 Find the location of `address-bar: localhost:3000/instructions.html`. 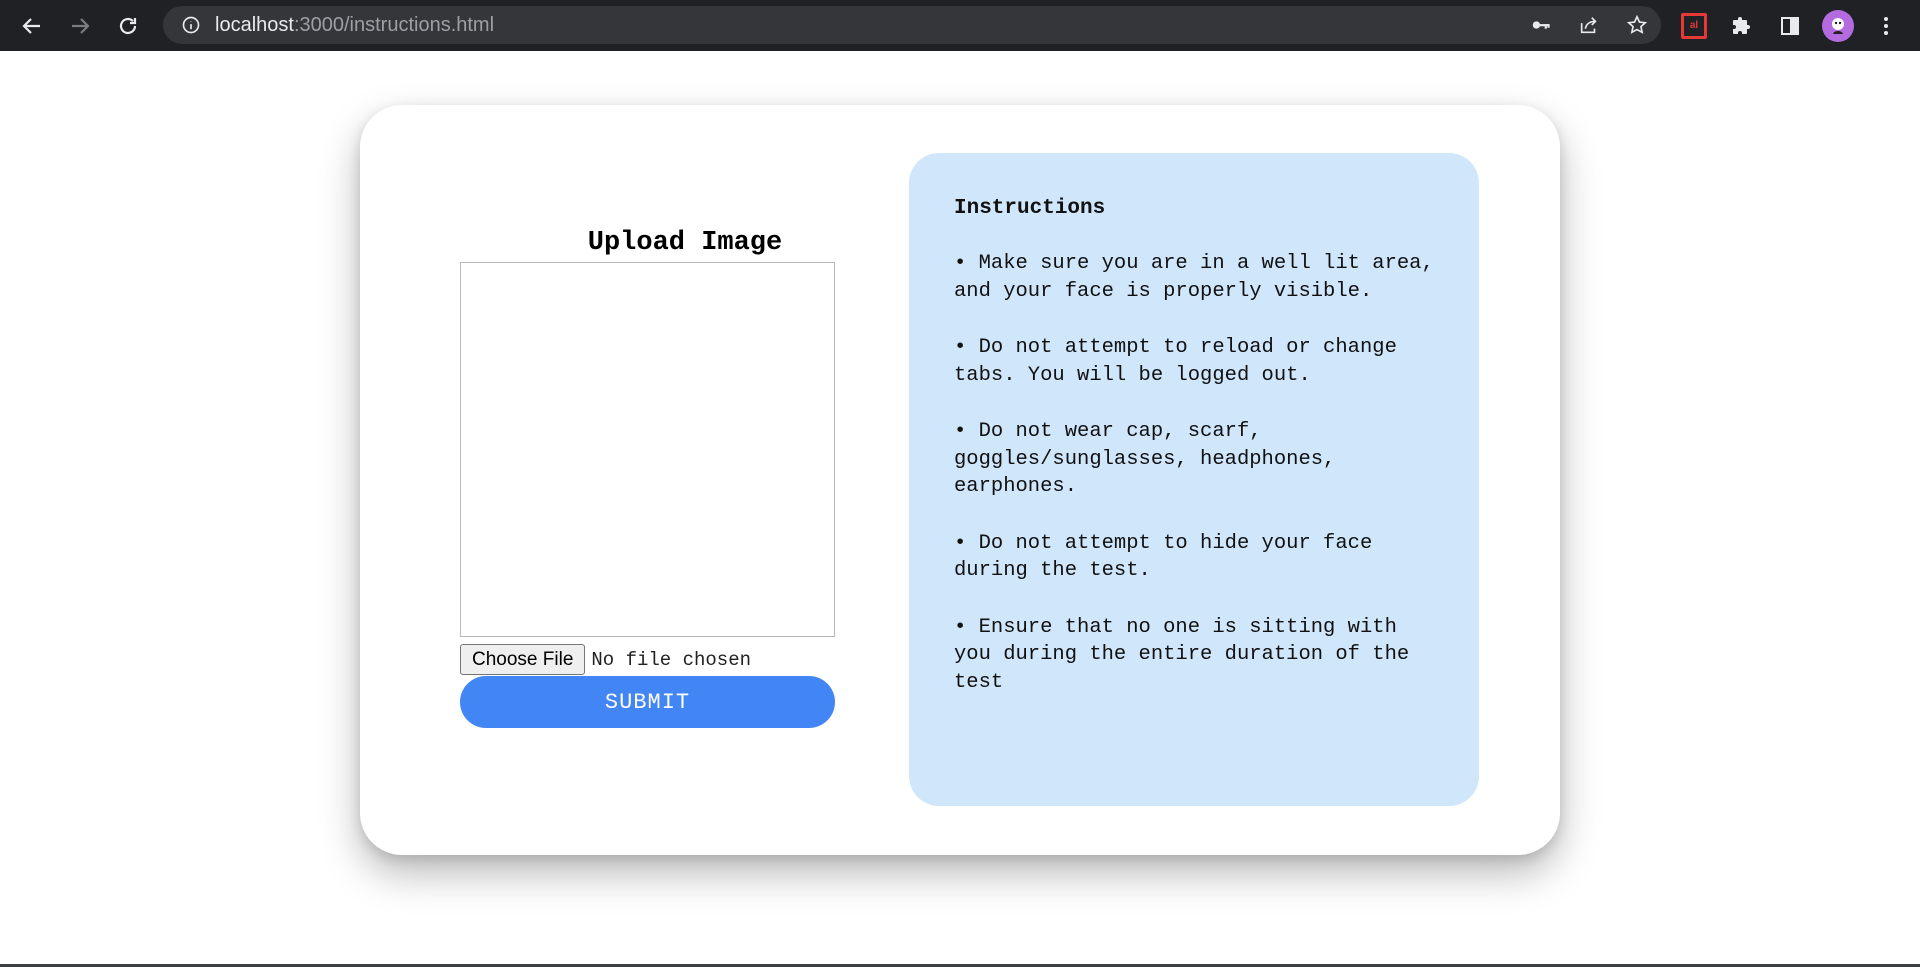

address-bar: localhost:3000/instructions.html is located at coordinates (912, 25).